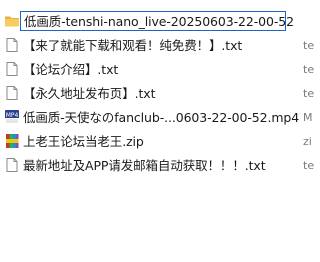  I want to click on file-row: 最新地址及APP请发邮箱自动获取！！！.txt te, so click(157, 166).